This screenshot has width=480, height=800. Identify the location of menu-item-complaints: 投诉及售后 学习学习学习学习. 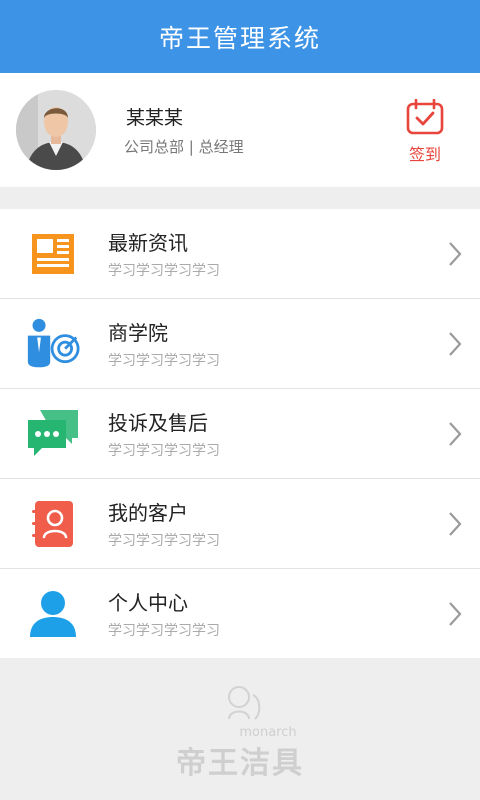
(240, 434).